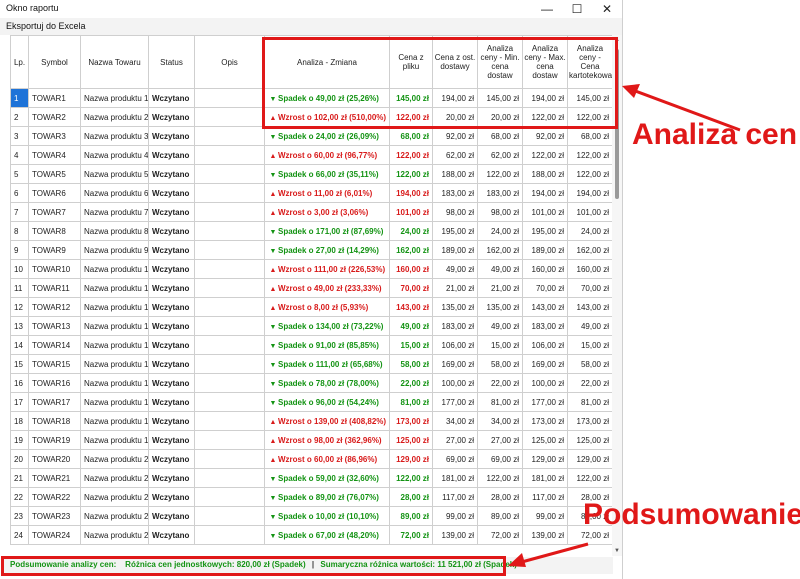 The width and height of the screenshot is (800, 579). What do you see at coordinates (327, 136) in the screenshot?
I see `price-change-cell: ▼ Spadek o 24,00 zł (26,09%)` at bounding box center [327, 136].